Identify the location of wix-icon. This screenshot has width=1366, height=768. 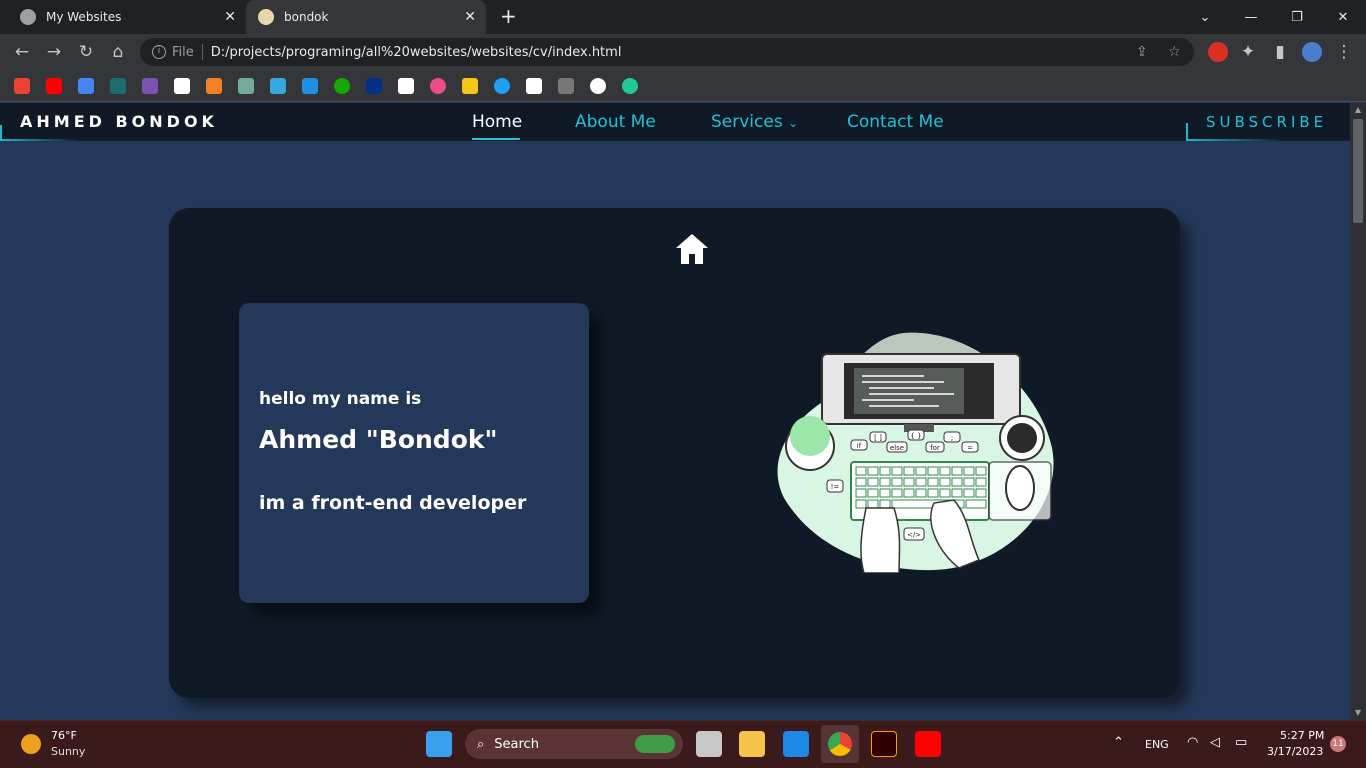
(534, 86).